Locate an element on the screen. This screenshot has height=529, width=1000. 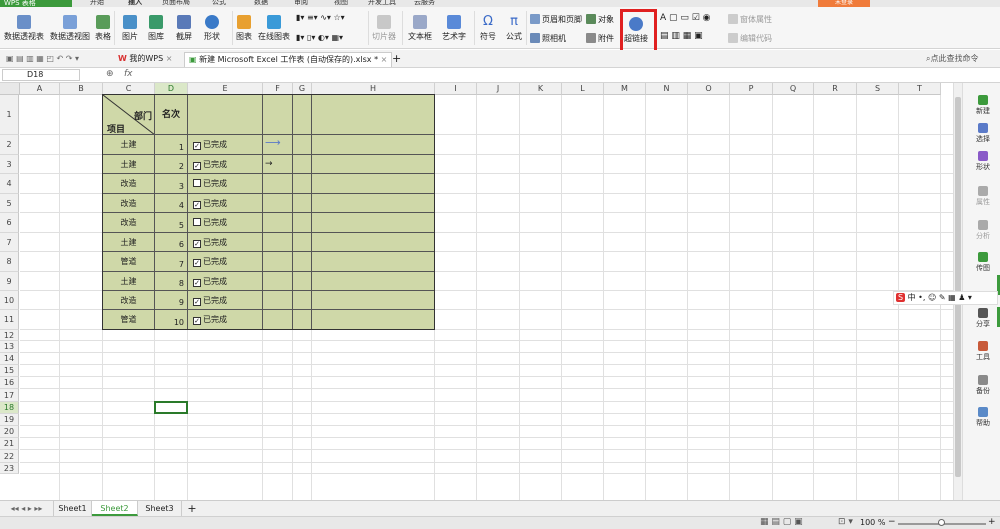
item-name-cell: 土建 is located at coordinates (129, 145).